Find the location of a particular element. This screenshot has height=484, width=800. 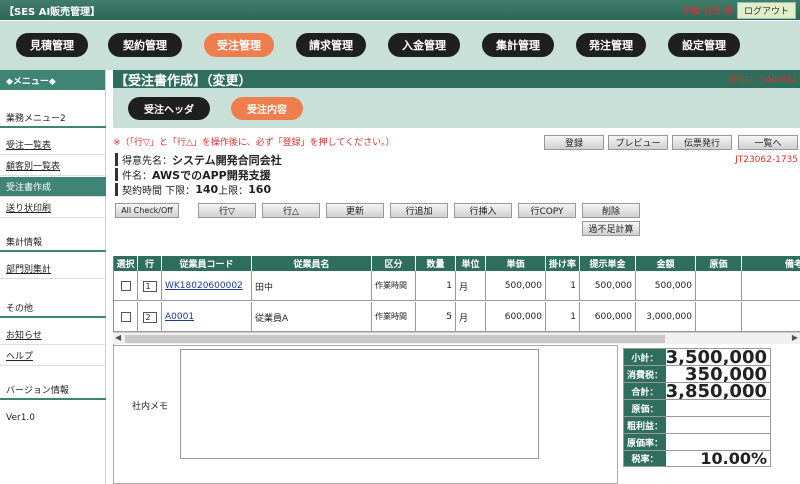

col-emp-code: 従業員コード is located at coordinates (207, 263).